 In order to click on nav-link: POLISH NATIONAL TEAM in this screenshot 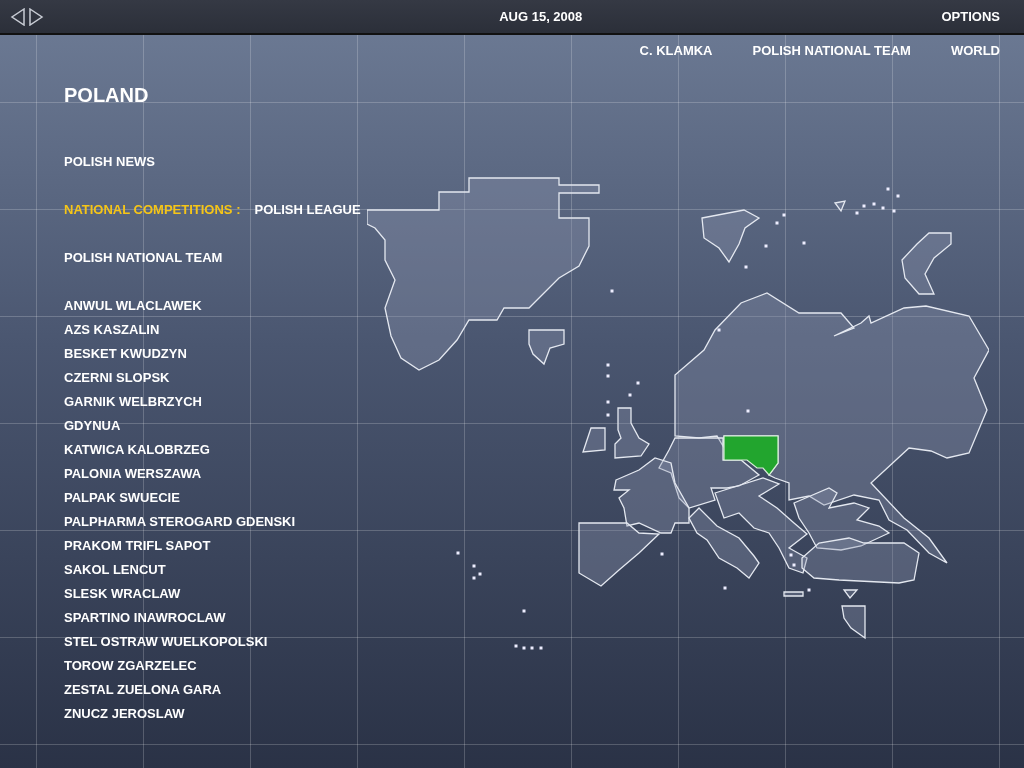, I will do `click(831, 56)`.